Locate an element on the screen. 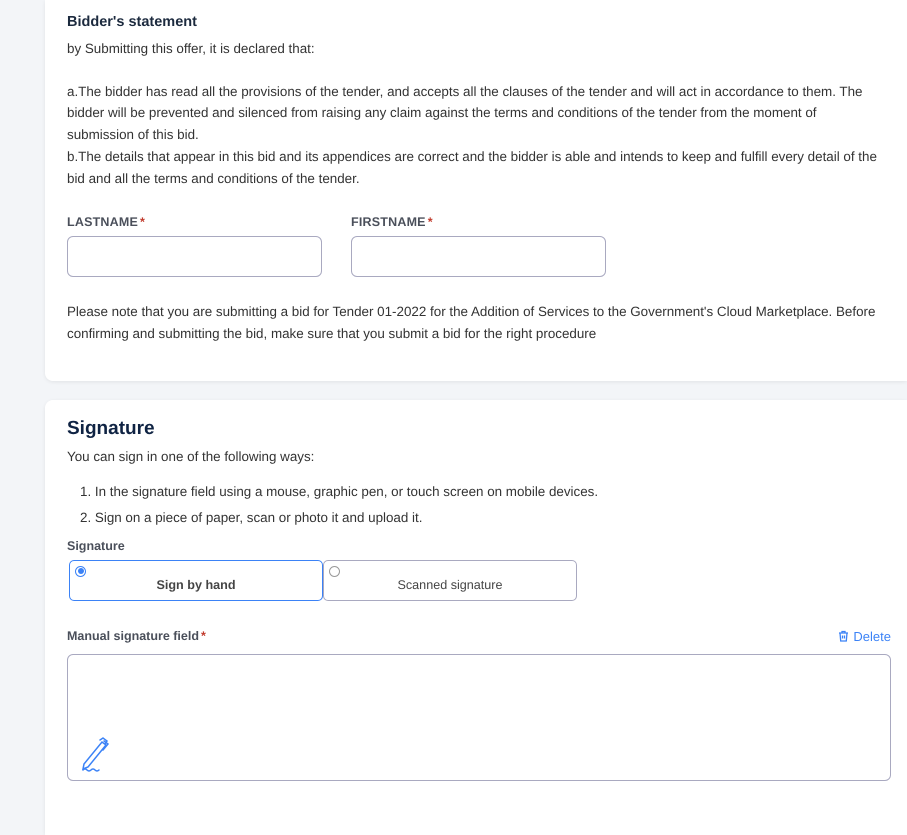 The height and width of the screenshot is (835, 907). field-label: Manual signature field * is located at coordinates (136, 636).